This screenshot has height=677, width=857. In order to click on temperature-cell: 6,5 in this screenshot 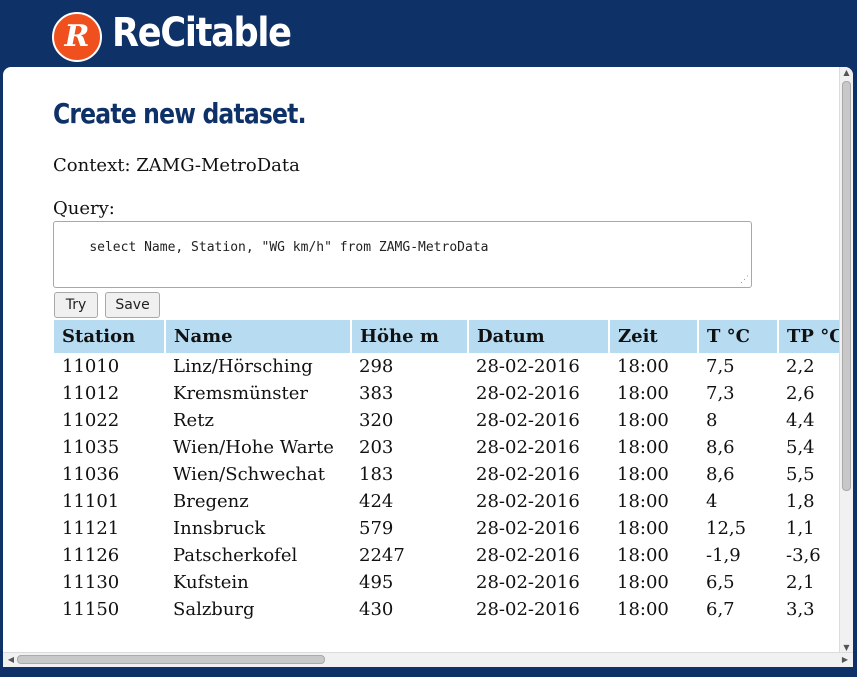, I will do `click(720, 582)`.